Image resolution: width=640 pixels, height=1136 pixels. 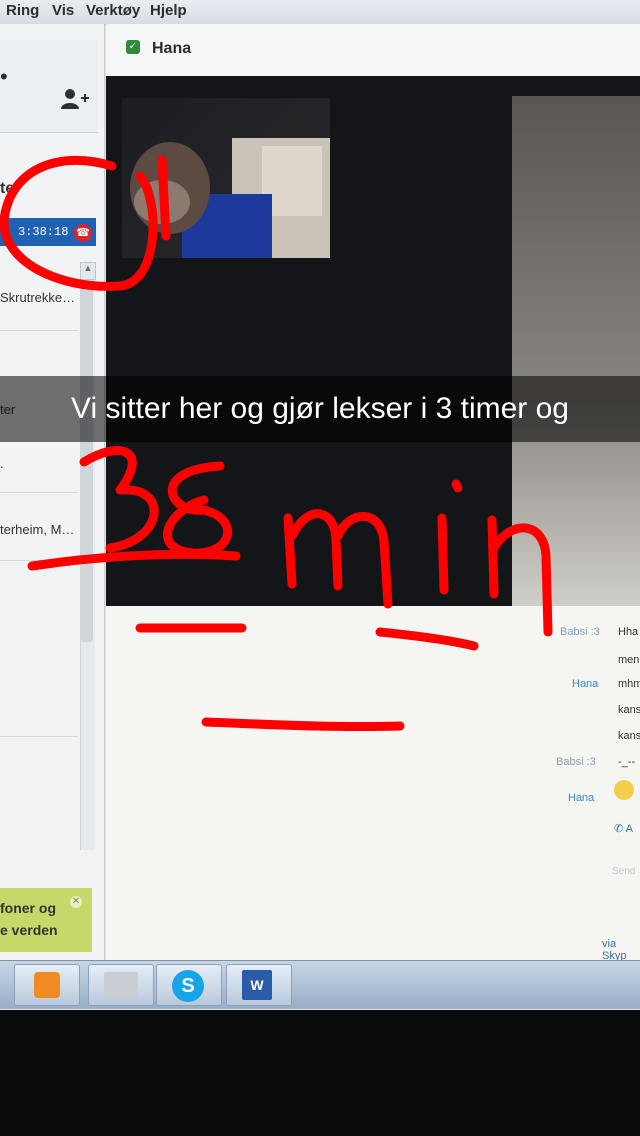 What do you see at coordinates (119, 499) in the screenshot?
I see `digit-three` at bounding box center [119, 499].